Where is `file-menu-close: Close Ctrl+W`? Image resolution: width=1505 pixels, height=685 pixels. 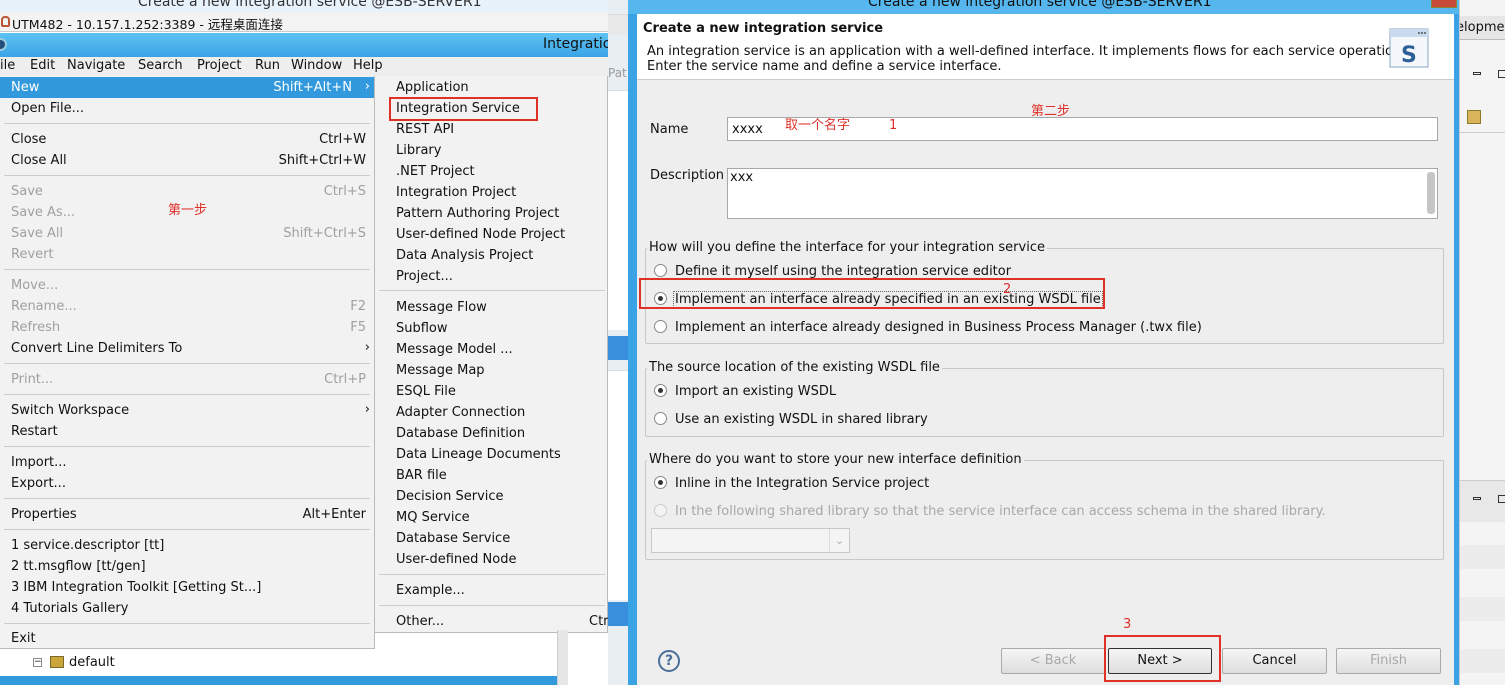
file-menu-close: Close Ctrl+W is located at coordinates (187, 139).